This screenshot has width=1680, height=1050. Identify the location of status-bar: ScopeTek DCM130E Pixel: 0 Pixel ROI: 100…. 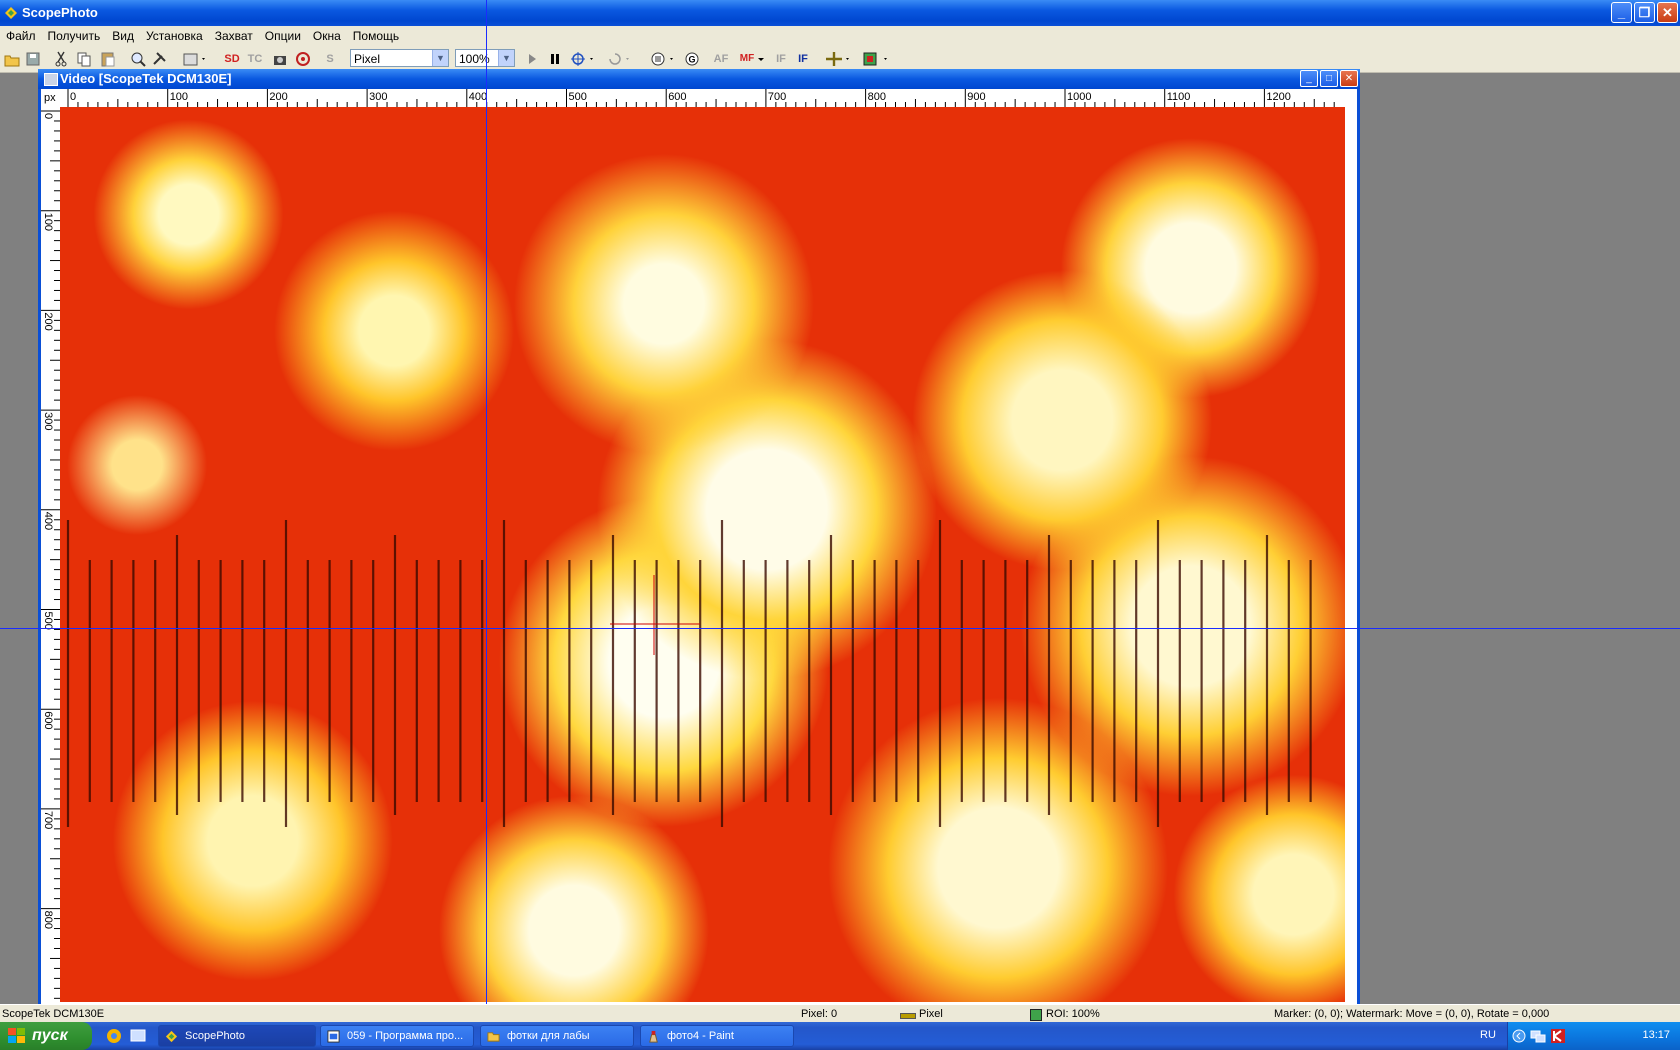
(840, 1013).